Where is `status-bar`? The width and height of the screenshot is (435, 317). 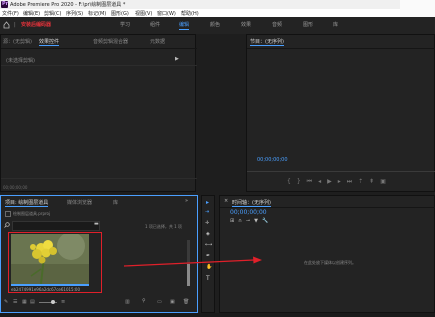 status-bar is located at coordinates (217, 315).